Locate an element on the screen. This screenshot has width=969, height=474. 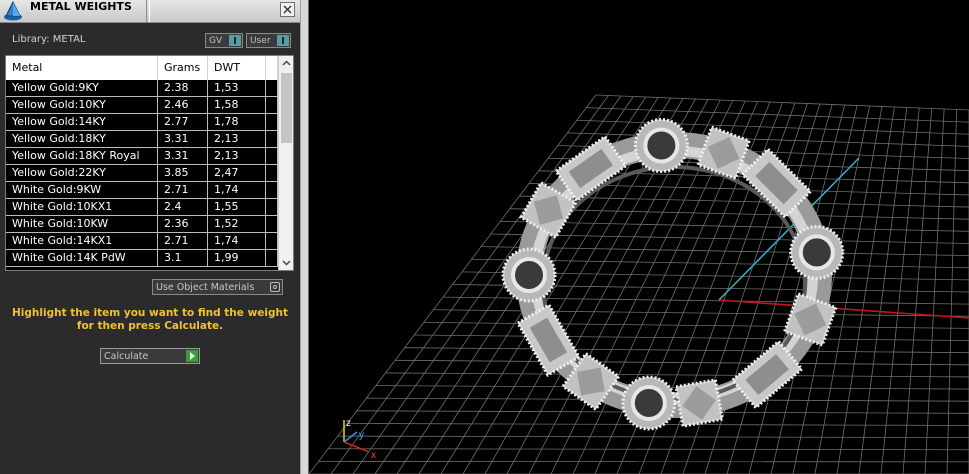
table-row: Yellow Gold:18KY 3.31 2,13 is located at coordinates (142, 139).